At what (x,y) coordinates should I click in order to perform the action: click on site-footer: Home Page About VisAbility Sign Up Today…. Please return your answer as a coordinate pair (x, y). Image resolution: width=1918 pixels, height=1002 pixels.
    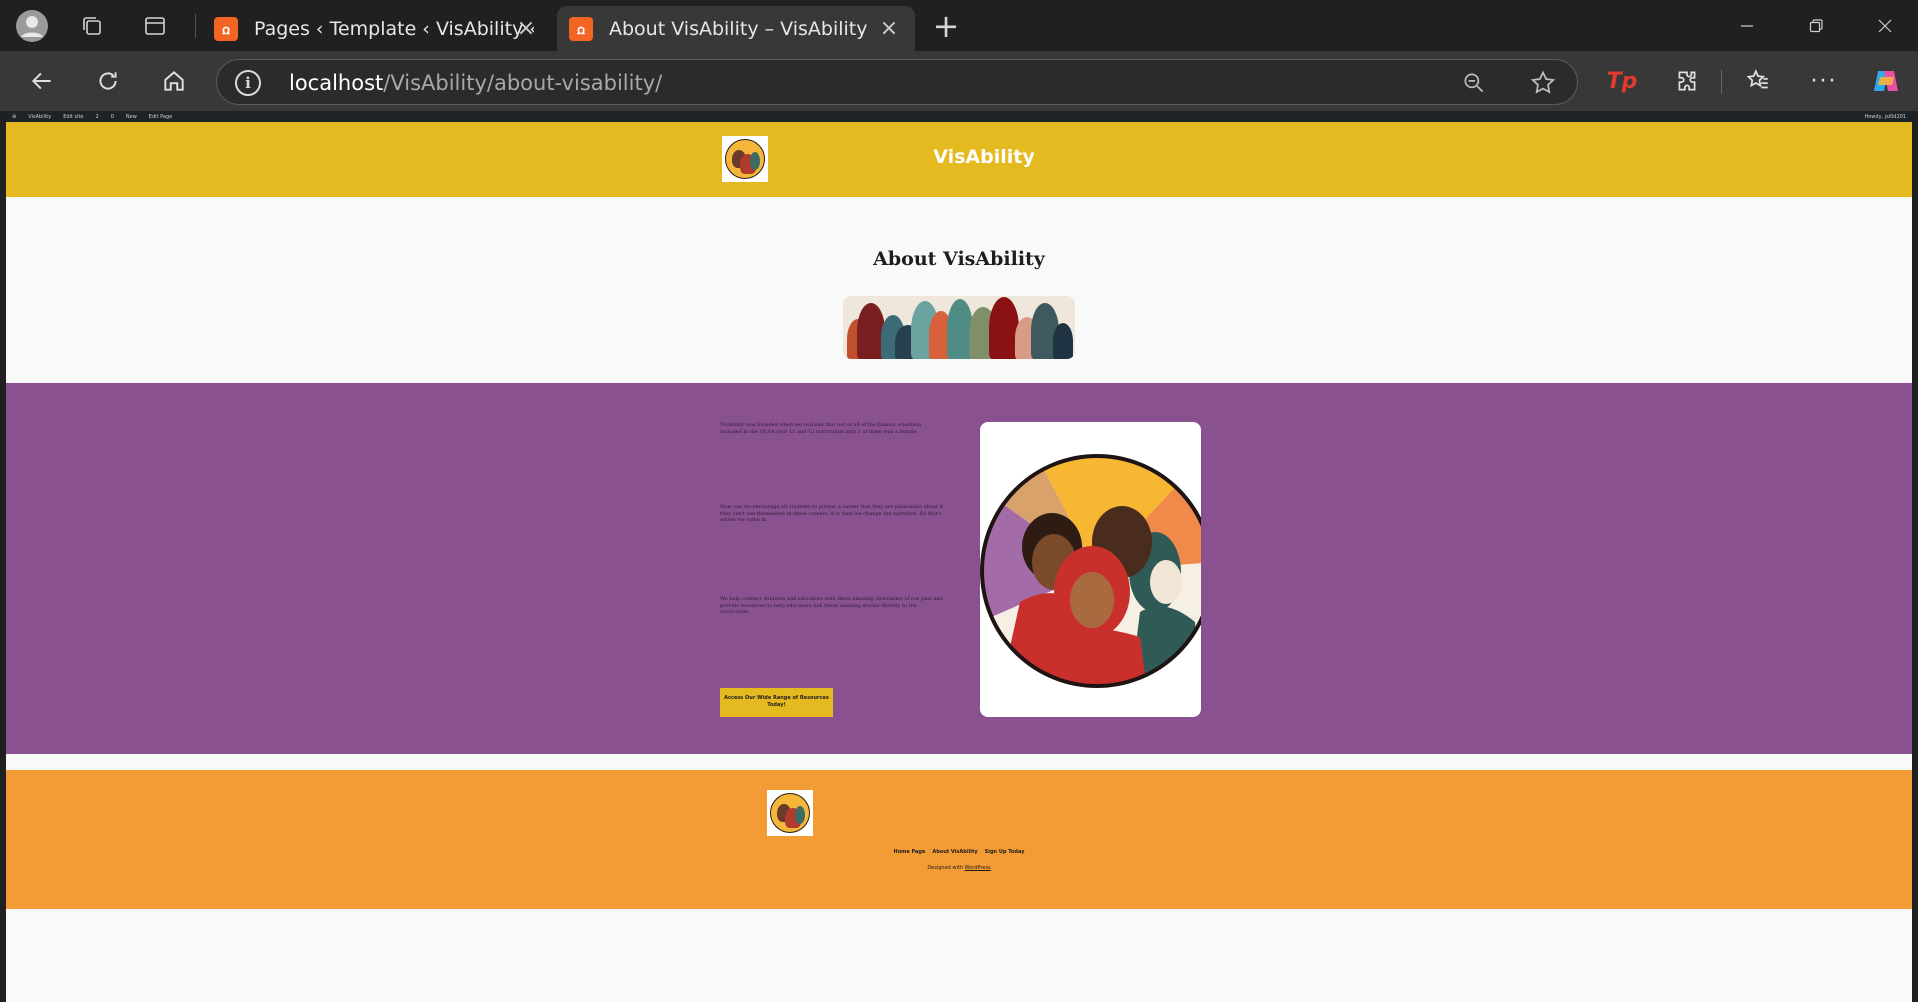
    Looking at the image, I should click on (959, 839).